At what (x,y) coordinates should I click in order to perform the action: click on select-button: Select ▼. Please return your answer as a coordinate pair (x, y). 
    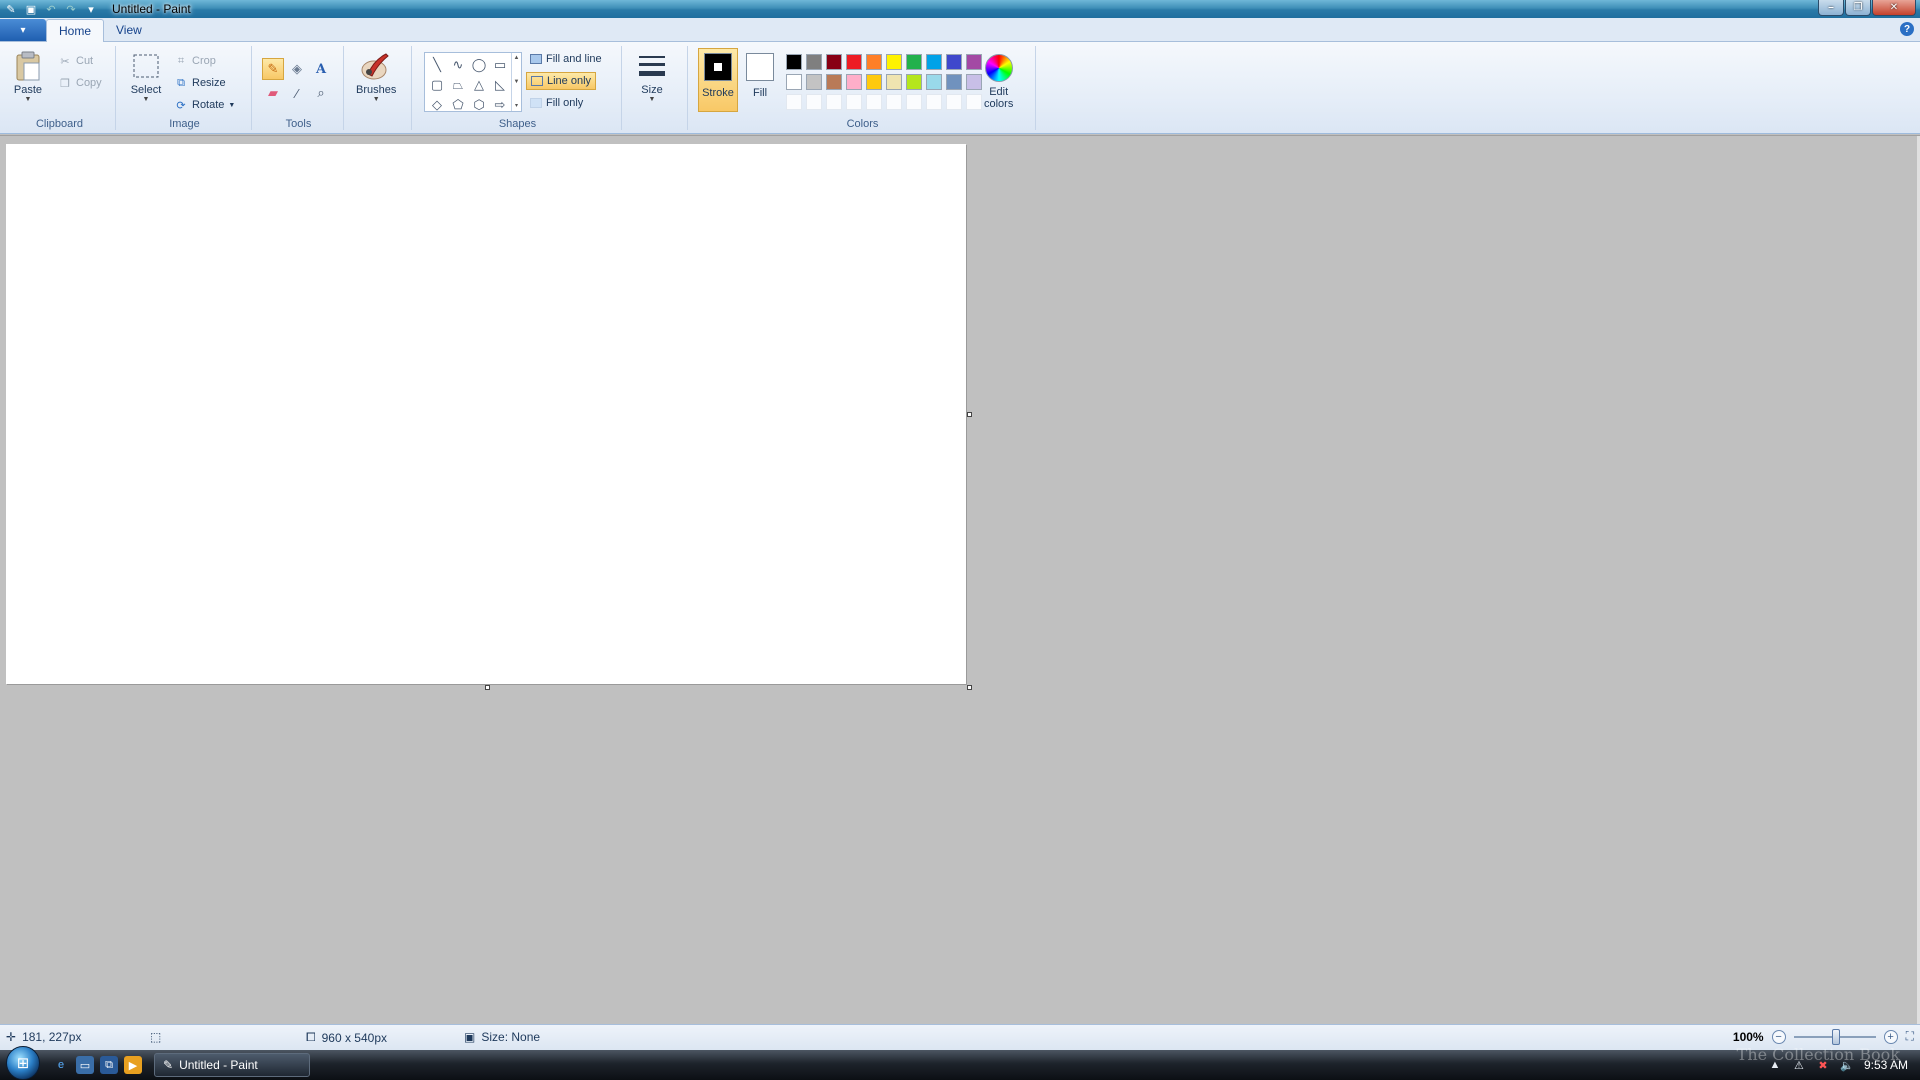
    Looking at the image, I should click on (146, 77).